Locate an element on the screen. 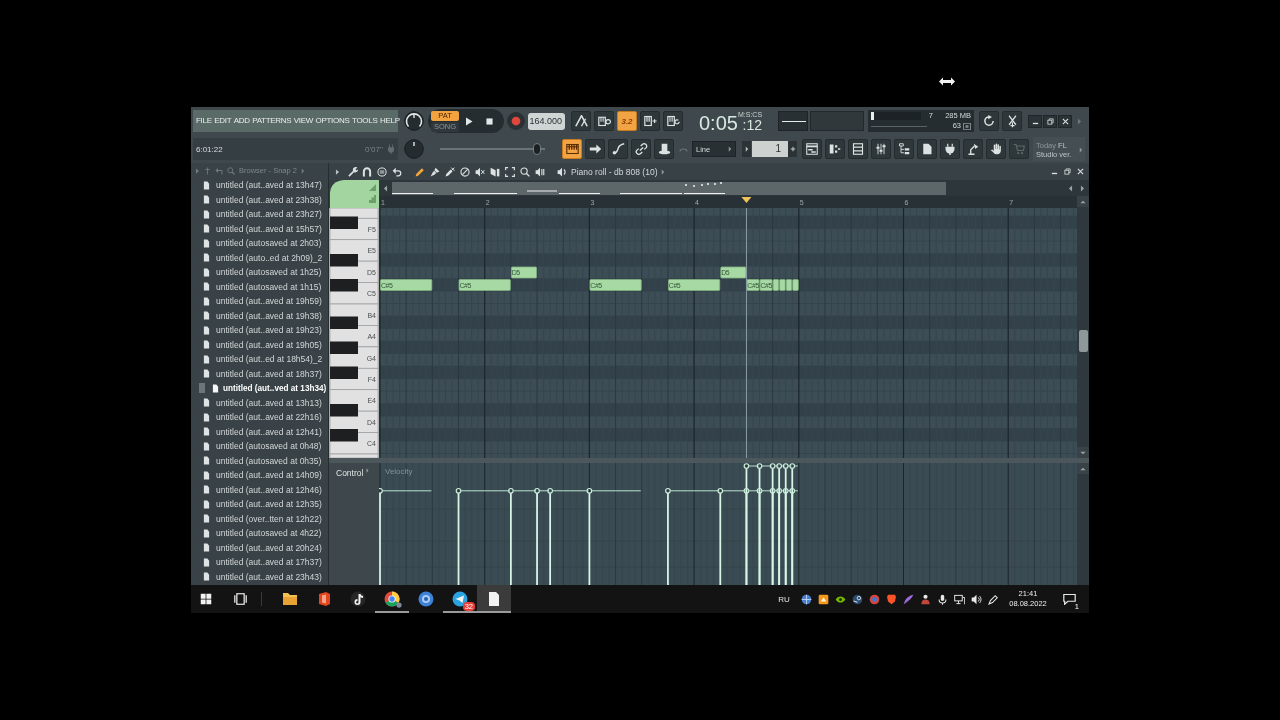  taskbar-app is located at coordinates (494, 599).